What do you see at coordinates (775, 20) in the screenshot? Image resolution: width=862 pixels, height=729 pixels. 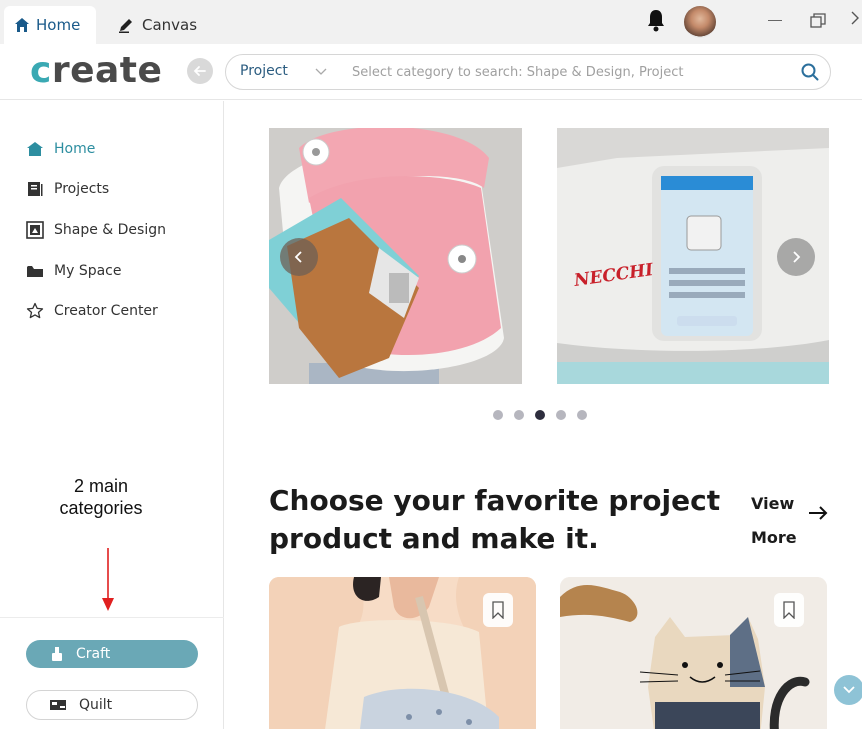 I see `minimize-icon` at bounding box center [775, 20].